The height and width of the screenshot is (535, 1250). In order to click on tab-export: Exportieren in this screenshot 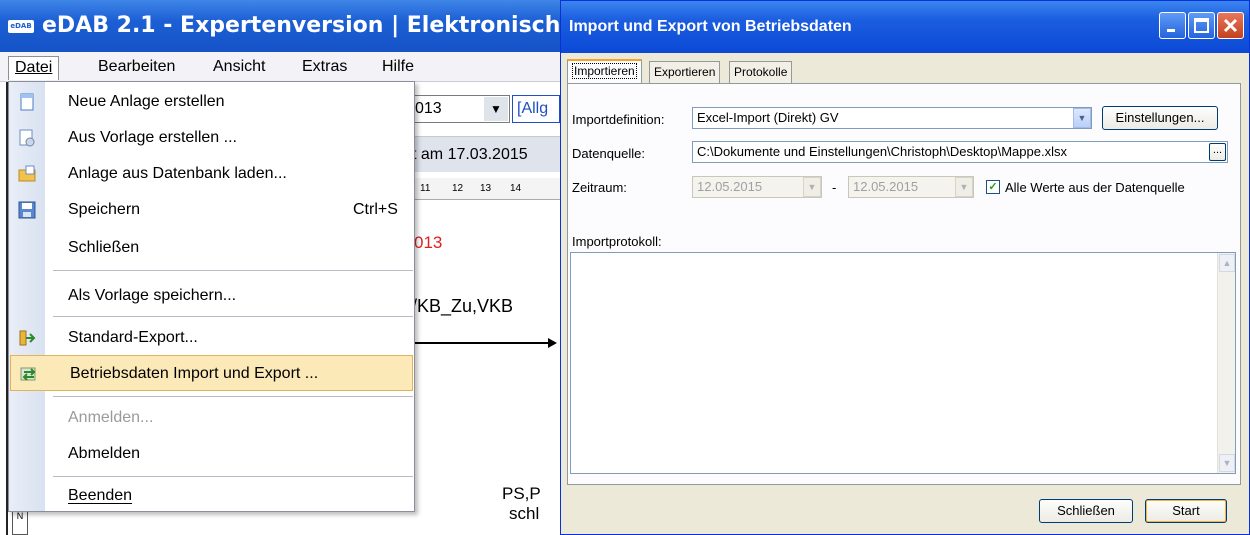, I will do `click(685, 72)`.